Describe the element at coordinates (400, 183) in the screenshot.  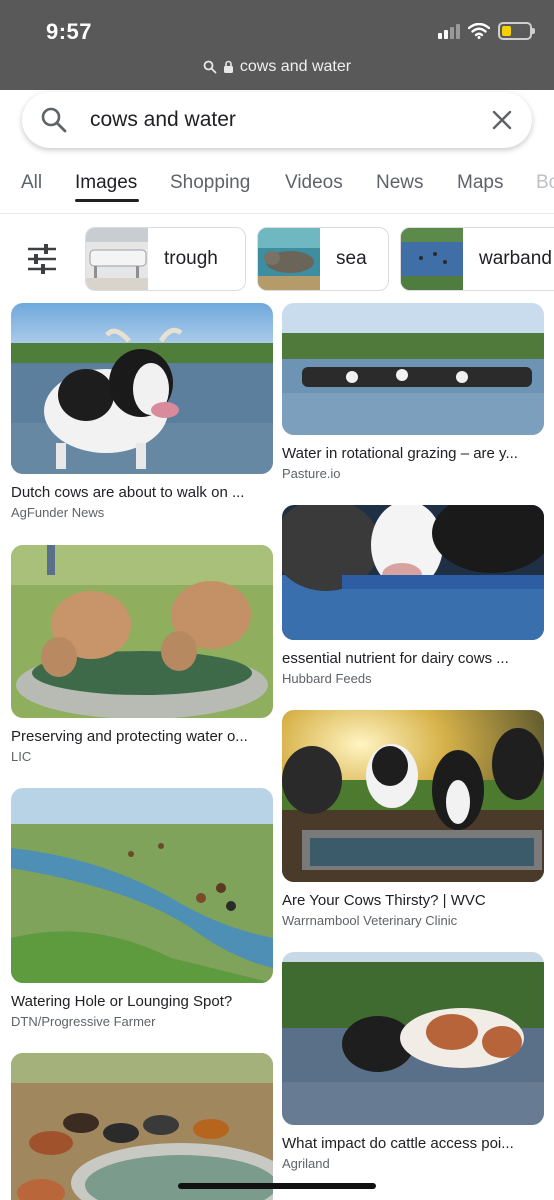
I see `tab-news: News` at that location.